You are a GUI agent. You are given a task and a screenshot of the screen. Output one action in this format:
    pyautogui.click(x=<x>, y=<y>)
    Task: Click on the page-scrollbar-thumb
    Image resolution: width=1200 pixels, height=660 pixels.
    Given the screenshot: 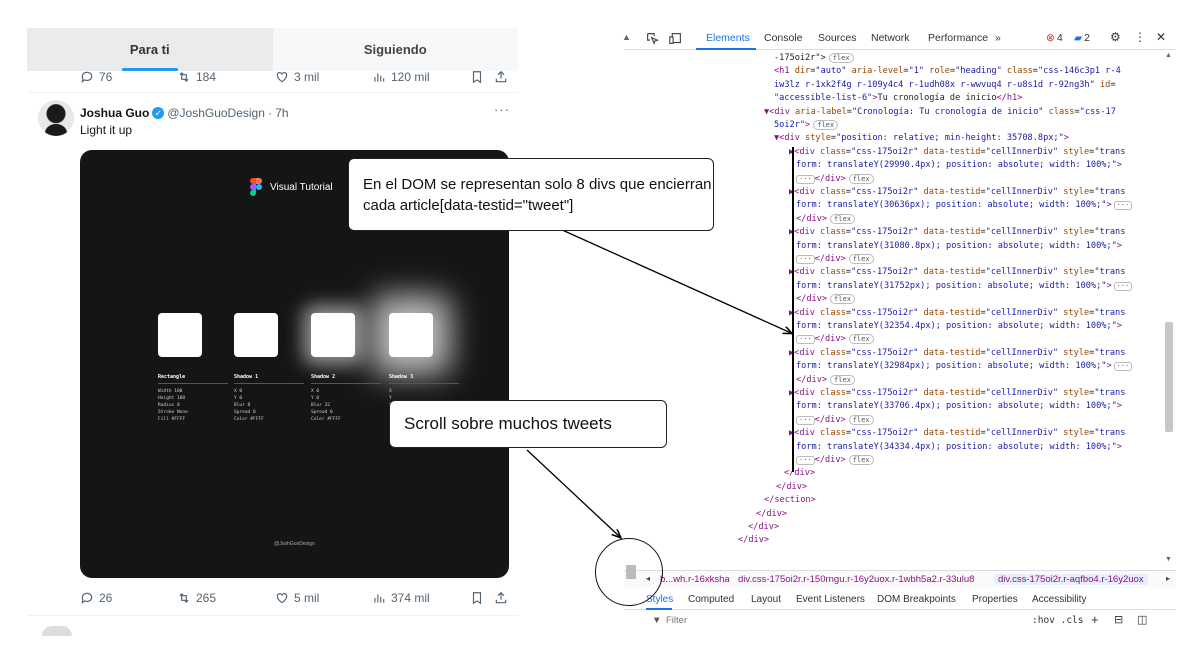 What is the action you would take?
    pyautogui.click(x=631, y=572)
    